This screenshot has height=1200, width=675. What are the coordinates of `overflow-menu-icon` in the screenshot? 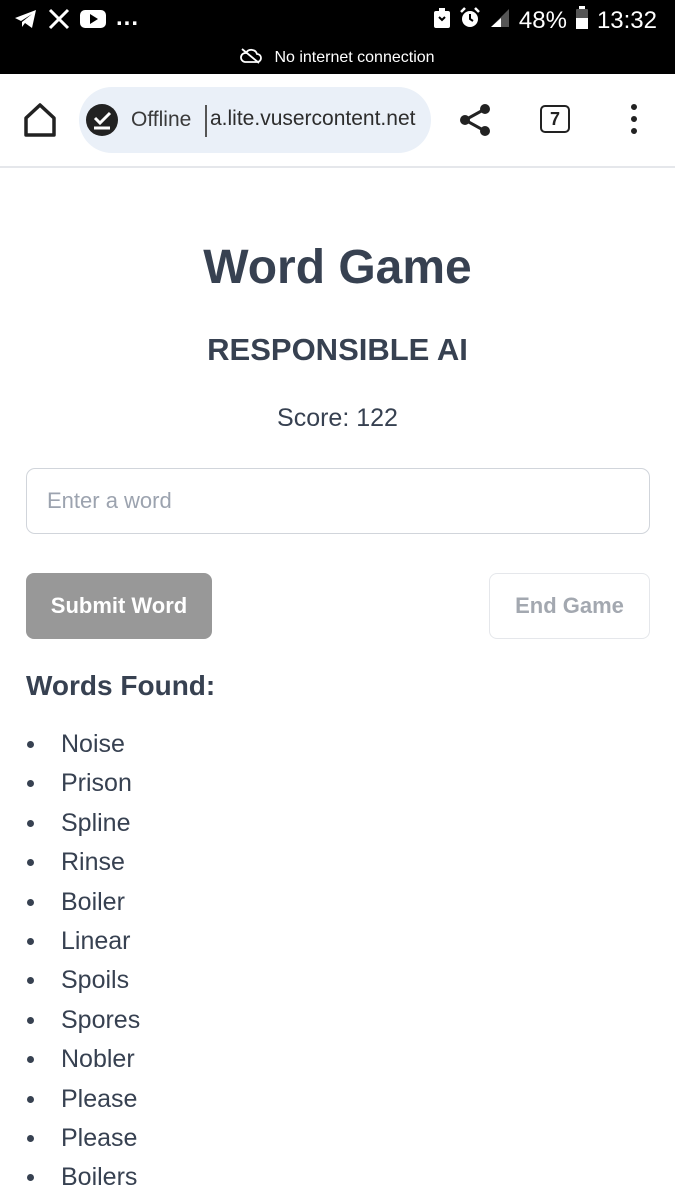 It's located at (634, 120).